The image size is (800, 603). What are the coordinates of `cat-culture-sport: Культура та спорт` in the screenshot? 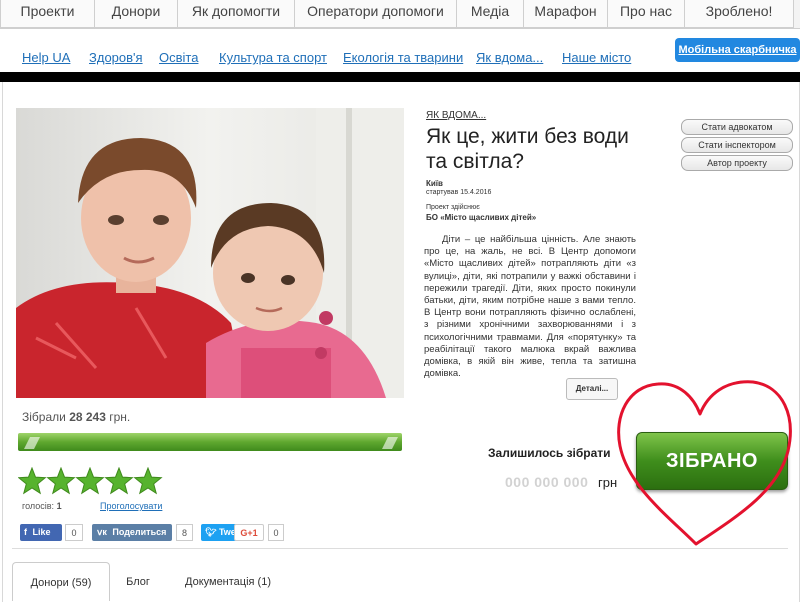 It's located at (273, 57).